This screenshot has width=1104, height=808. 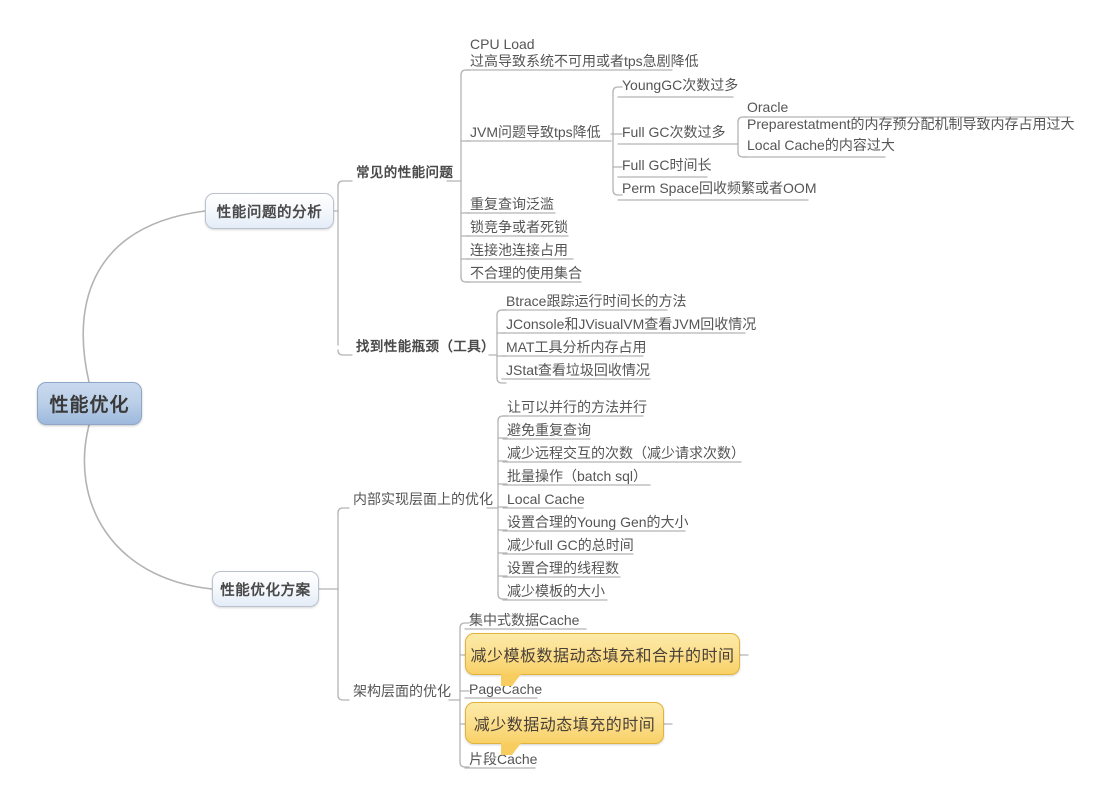 What do you see at coordinates (577, 371) in the screenshot?
I see `leaf-jstat: JStat查看垃圾回收情况` at bounding box center [577, 371].